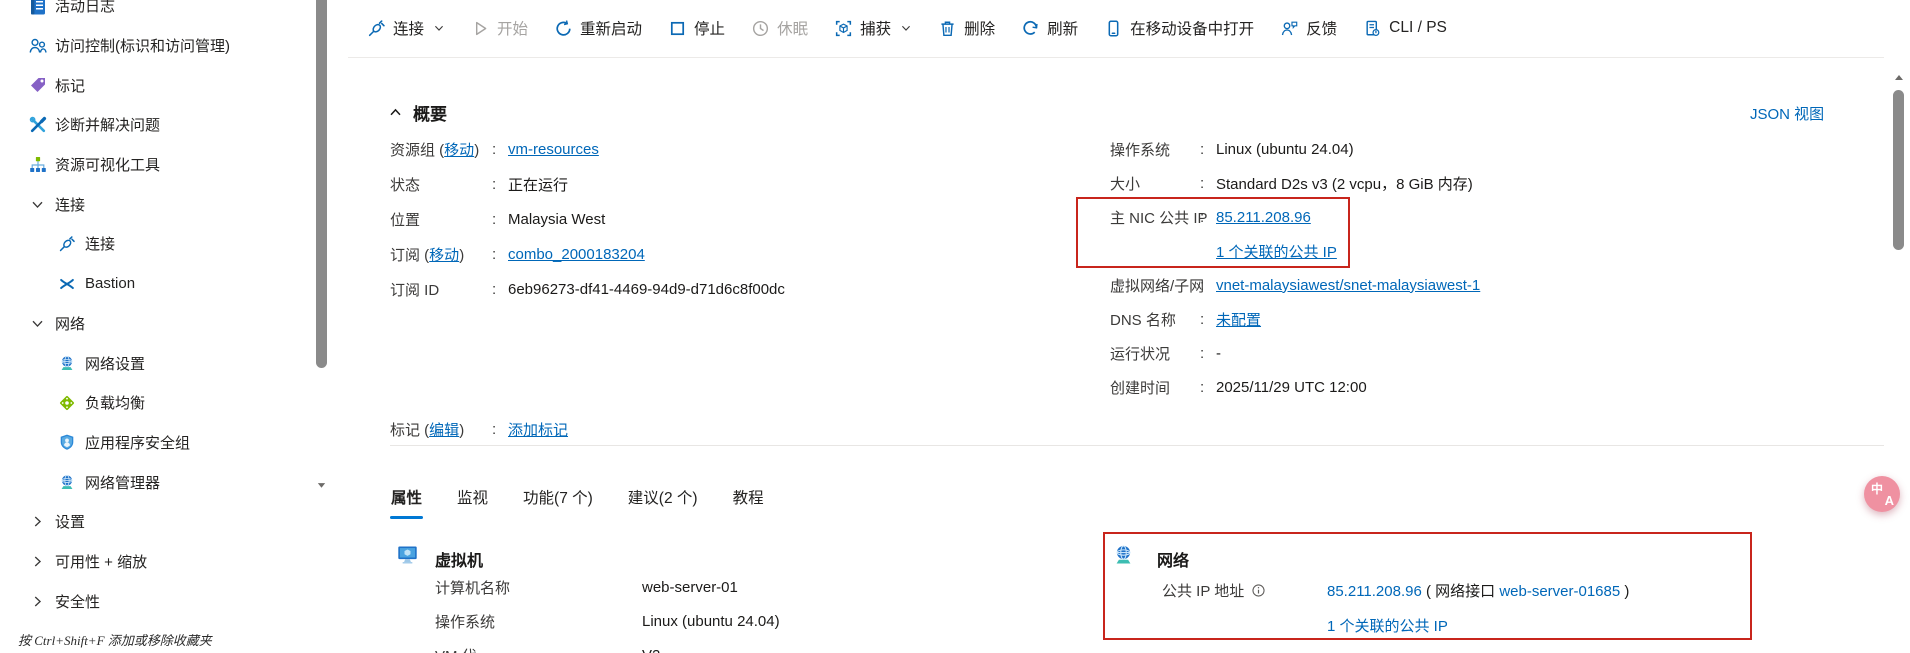 This screenshot has width=1910, height=653. I want to click on stop-icon, so click(677, 28).